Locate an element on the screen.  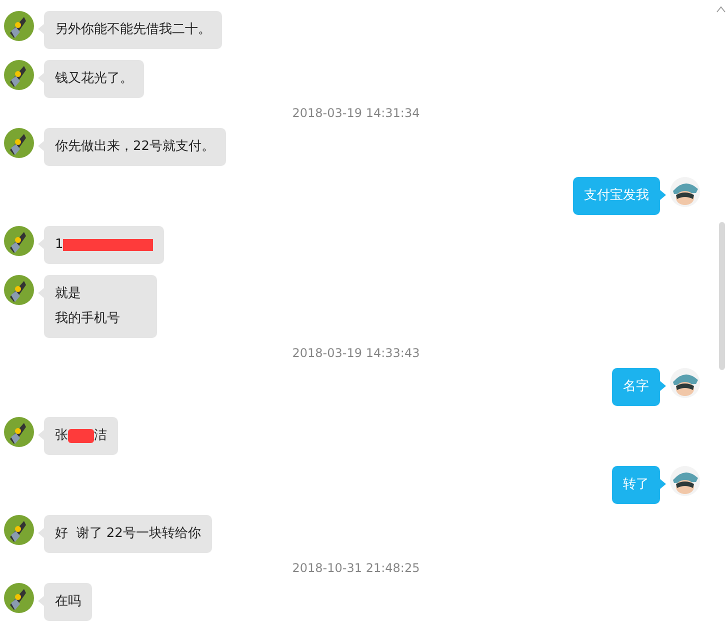
timestamp: 2018-03-19 14:31:34 is located at coordinates (356, 113).